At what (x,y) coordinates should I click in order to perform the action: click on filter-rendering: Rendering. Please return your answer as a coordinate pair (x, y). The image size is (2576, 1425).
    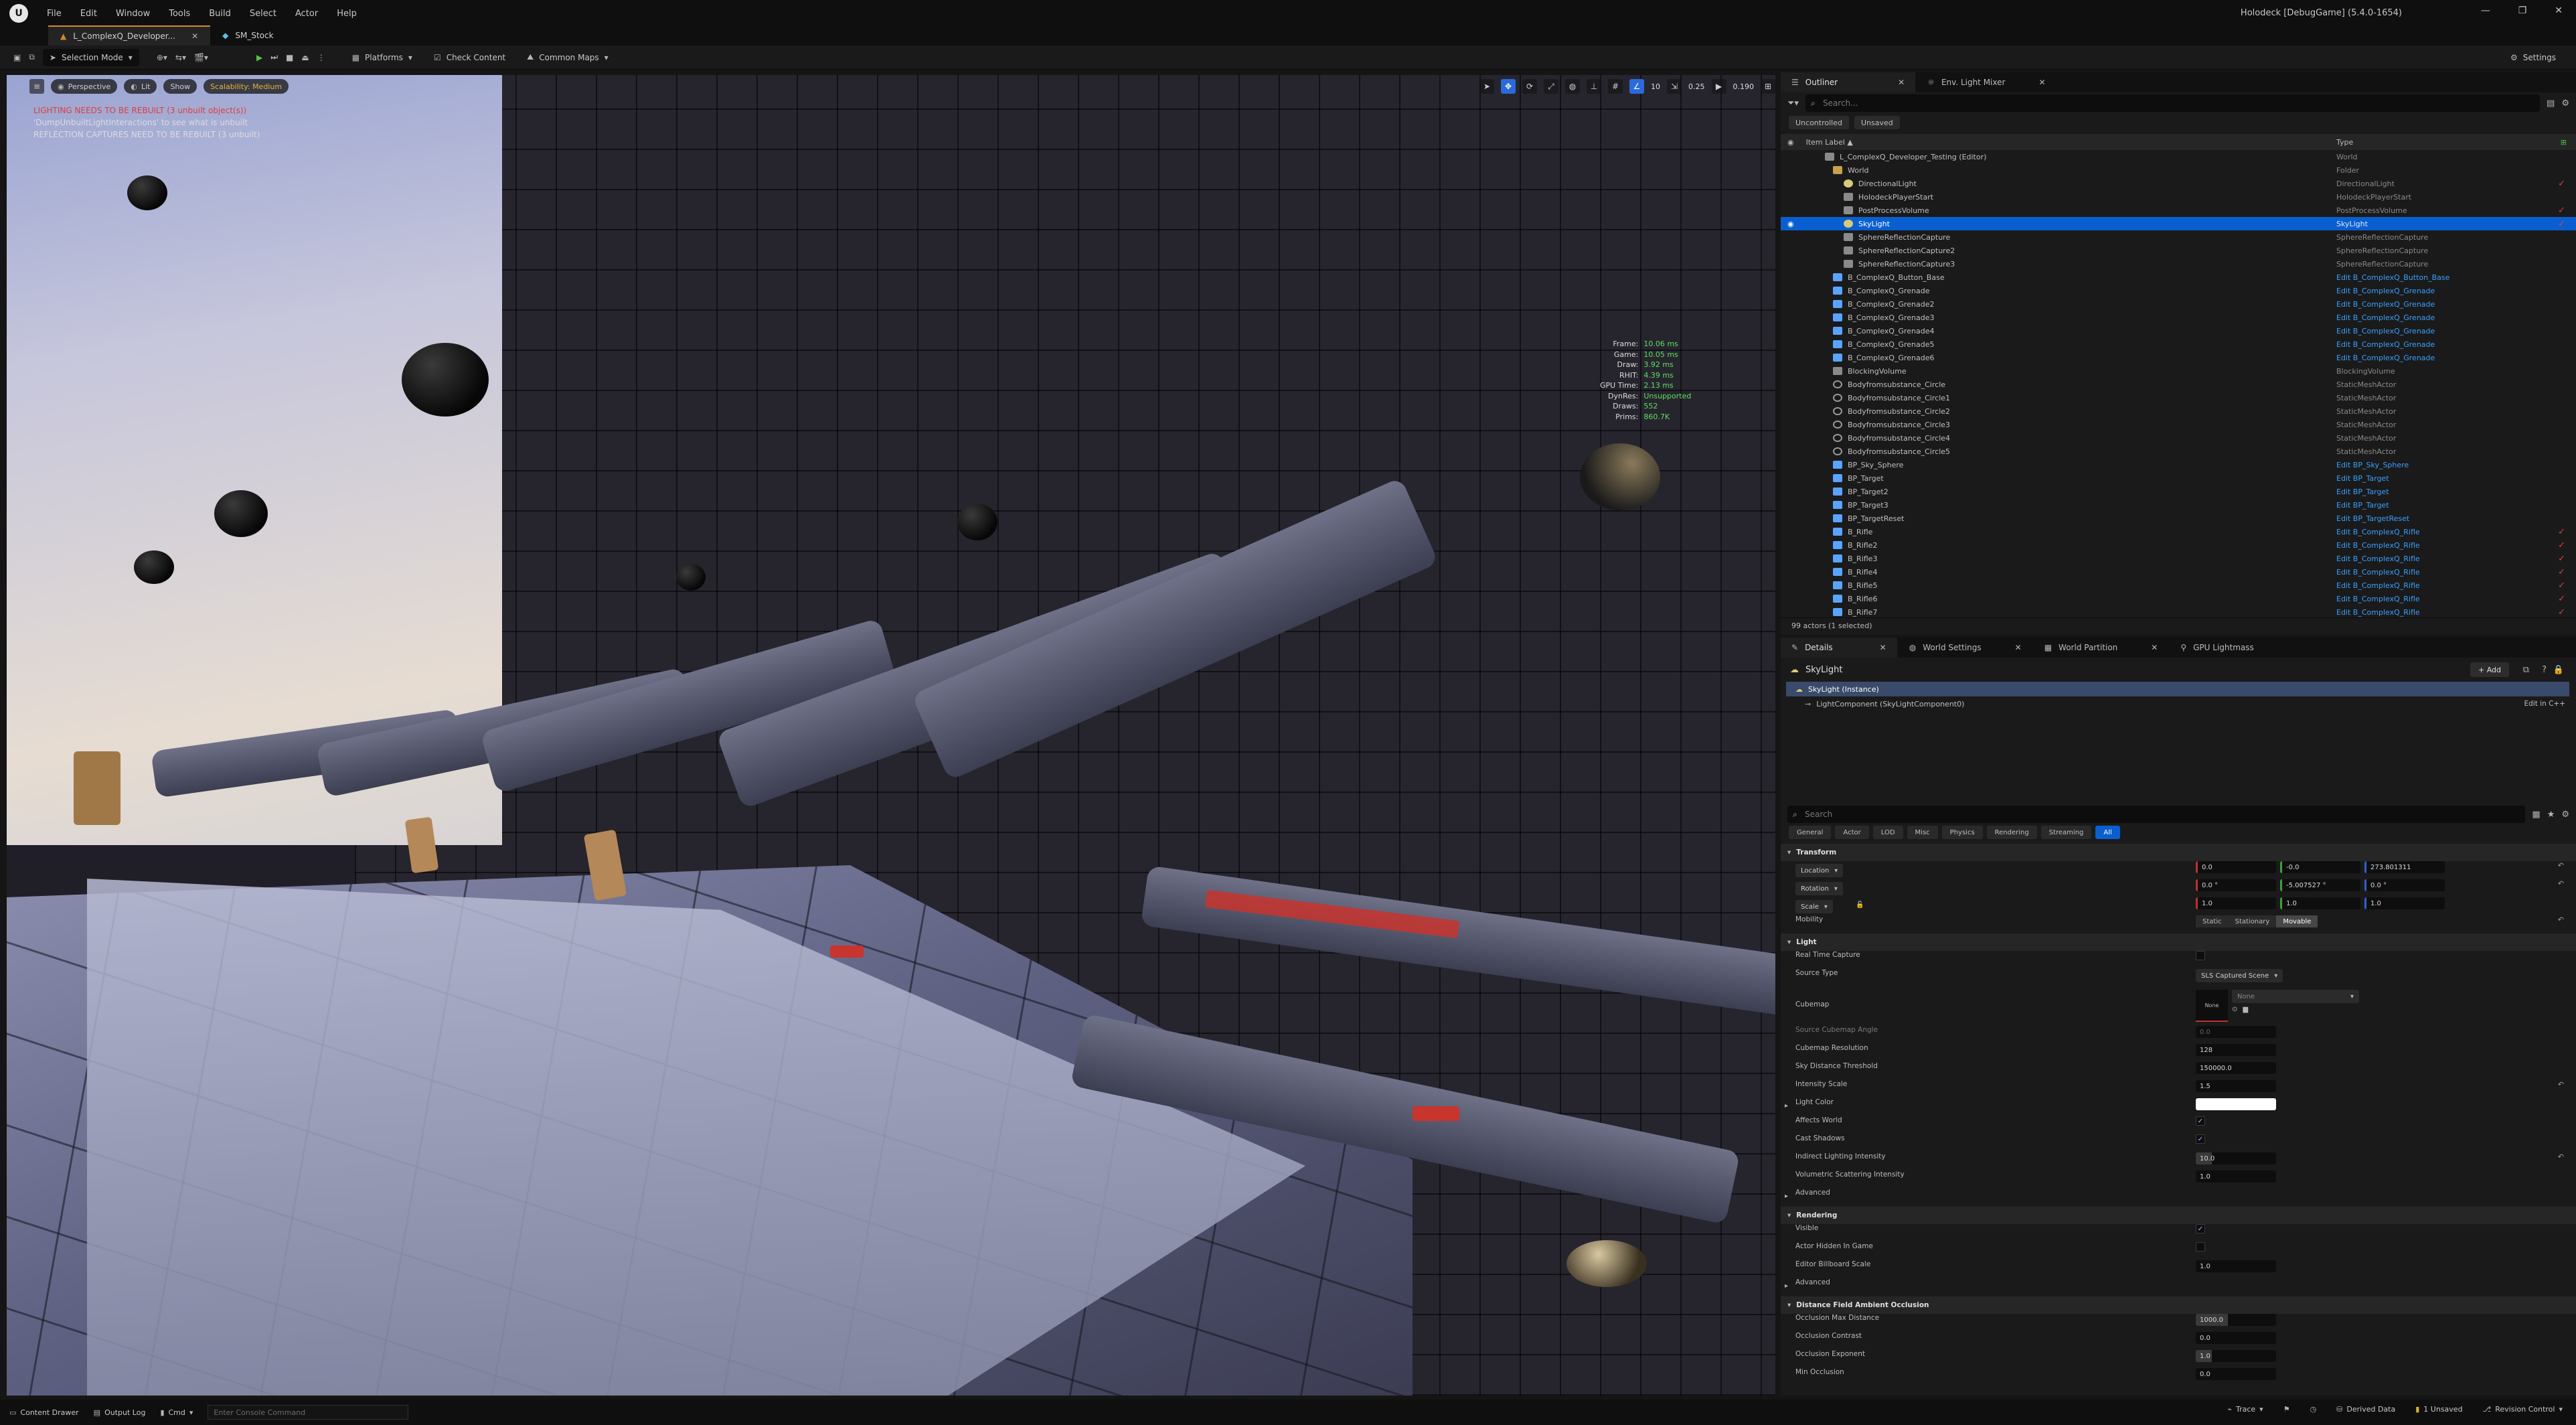
    Looking at the image, I should click on (2012, 832).